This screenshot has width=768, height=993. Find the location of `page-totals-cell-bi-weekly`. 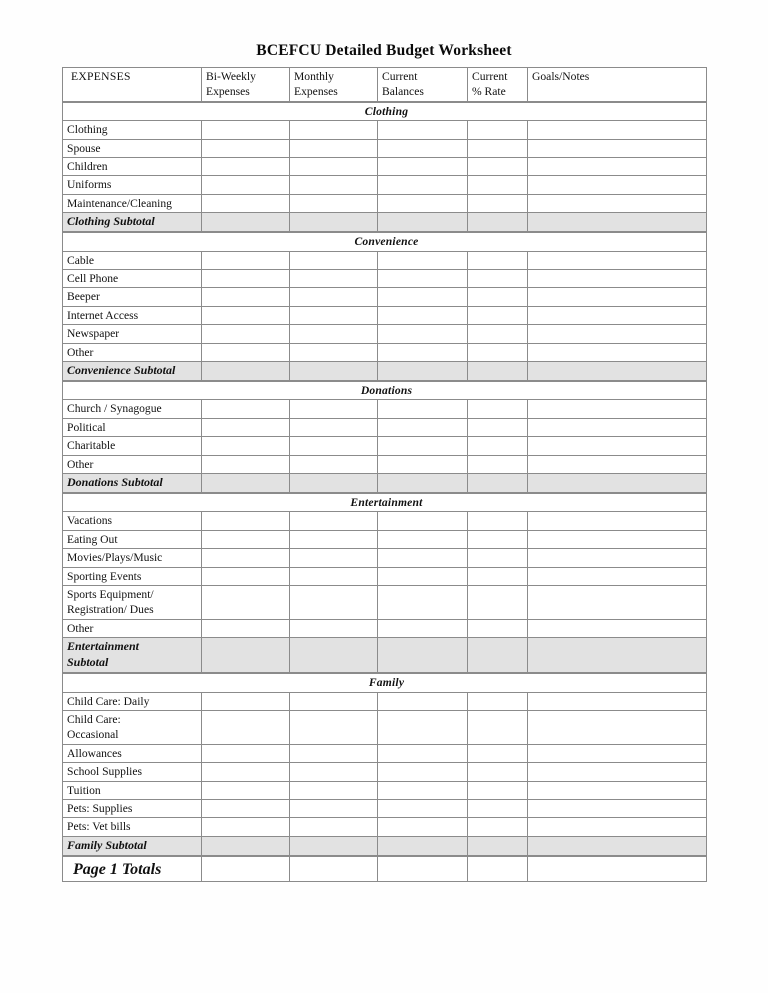

page-totals-cell-bi-weekly is located at coordinates (245, 869).